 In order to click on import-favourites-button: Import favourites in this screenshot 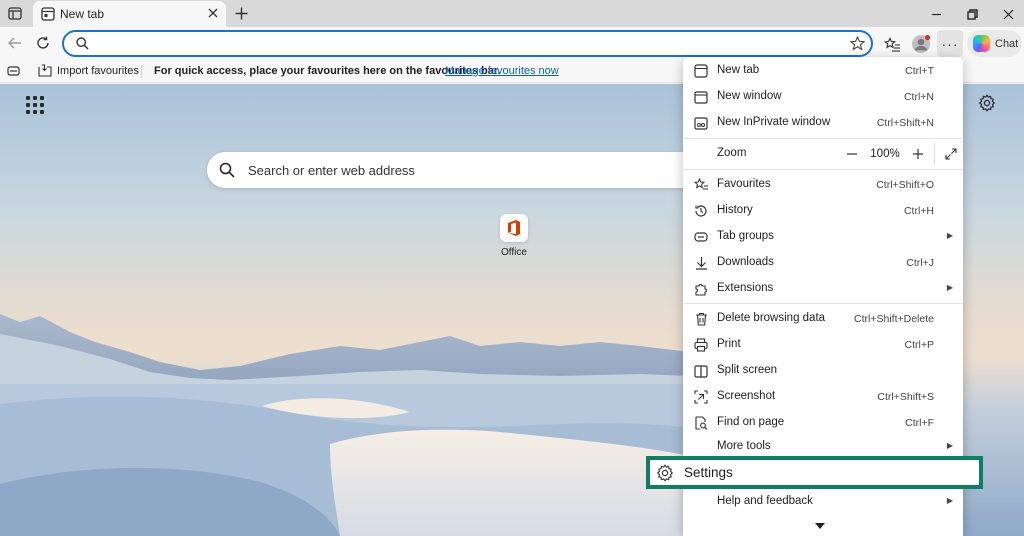, I will do `click(88, 70)`.